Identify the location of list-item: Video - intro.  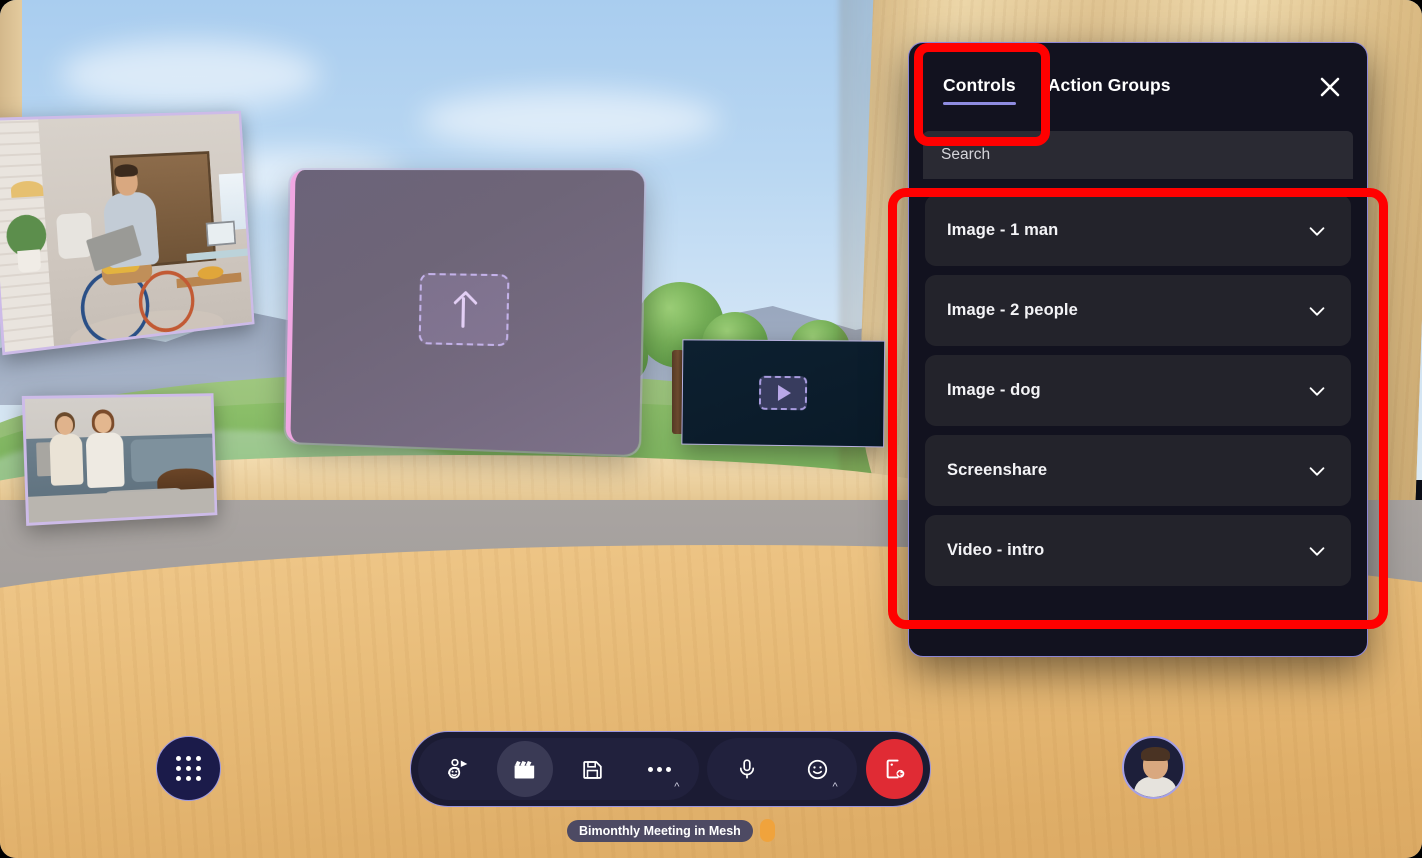
(1138, 550).